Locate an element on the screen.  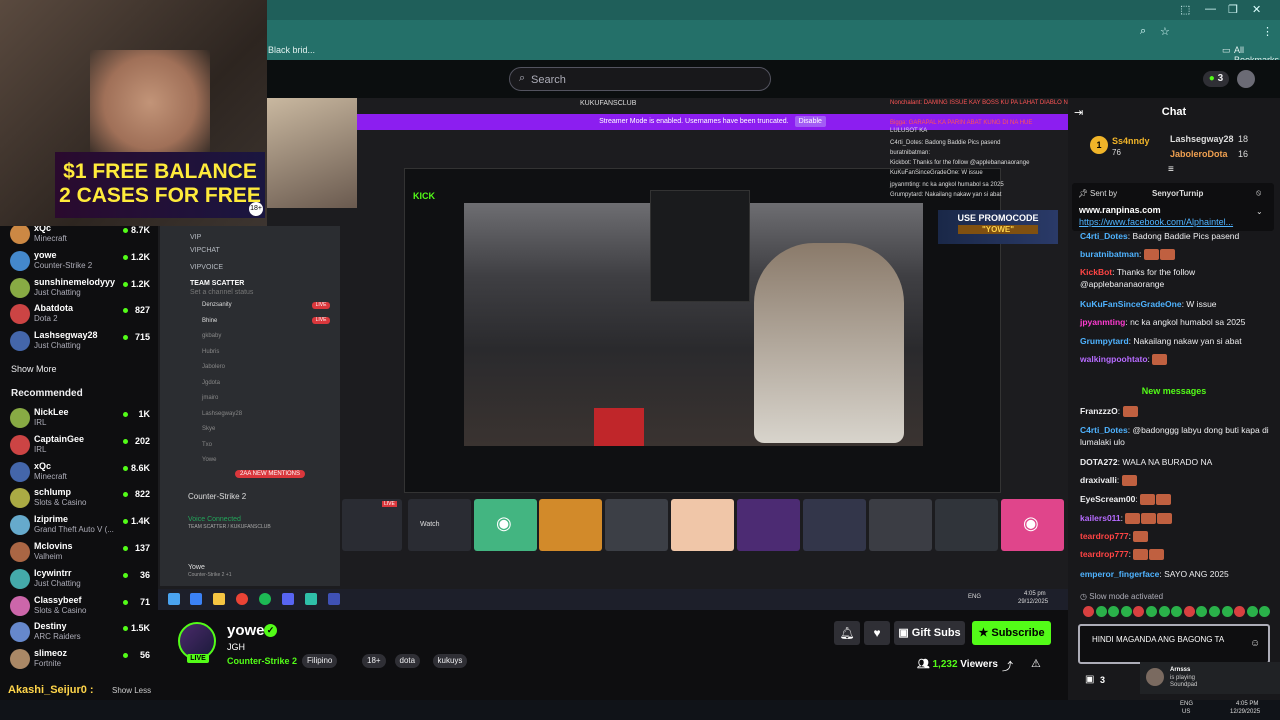
os-region: US is located at coordinates (1186, 712).